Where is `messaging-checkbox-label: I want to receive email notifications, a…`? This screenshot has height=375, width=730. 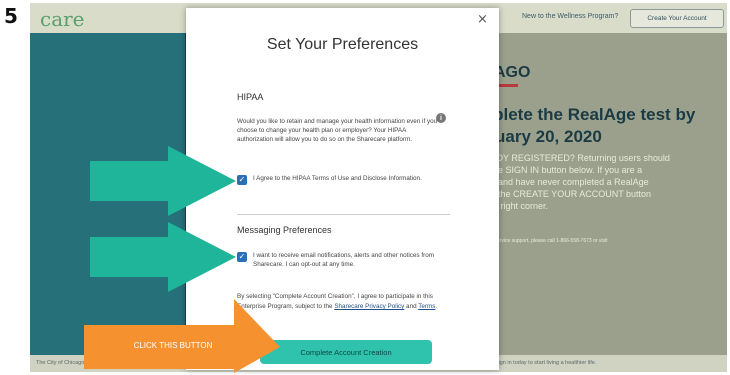 messaging-checkbox-label: I want to receive email notifications, a… is located at coordinates (353, 260).